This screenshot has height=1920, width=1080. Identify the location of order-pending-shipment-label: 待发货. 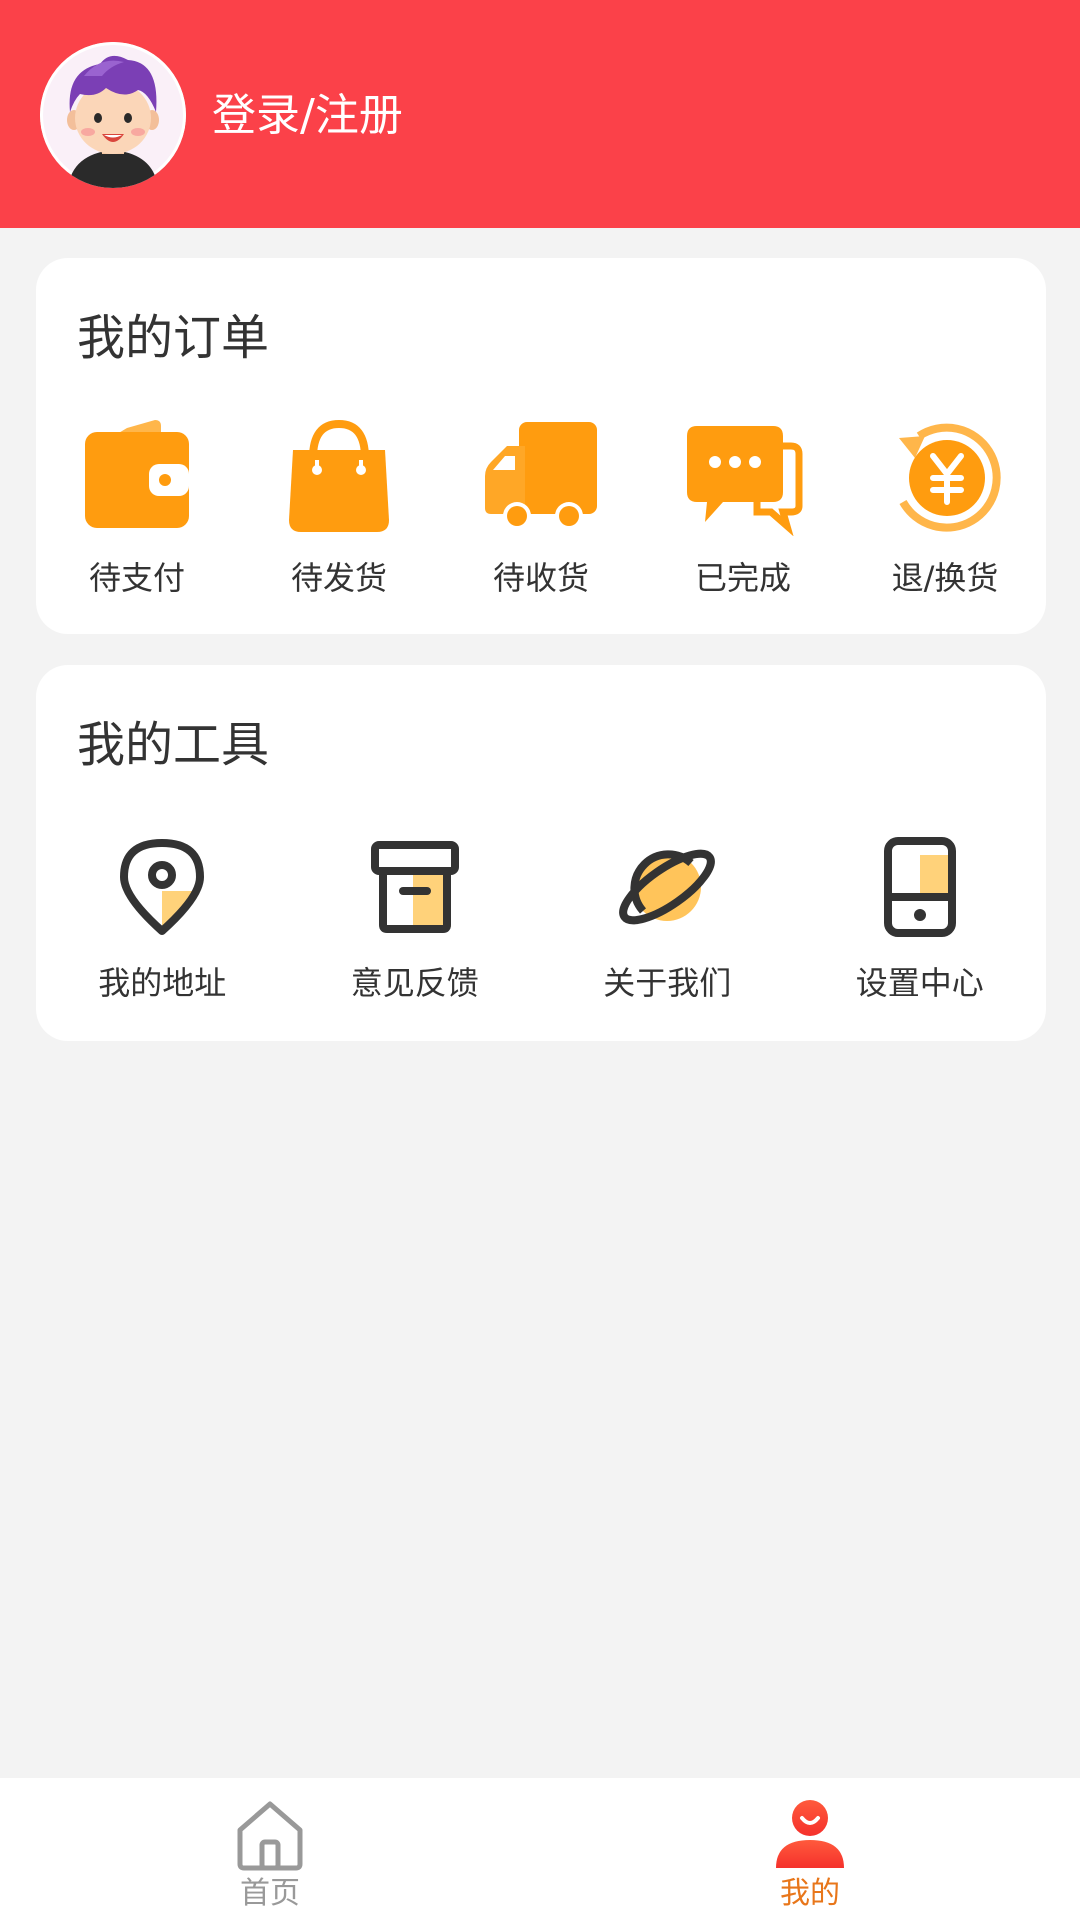
(338, 578).